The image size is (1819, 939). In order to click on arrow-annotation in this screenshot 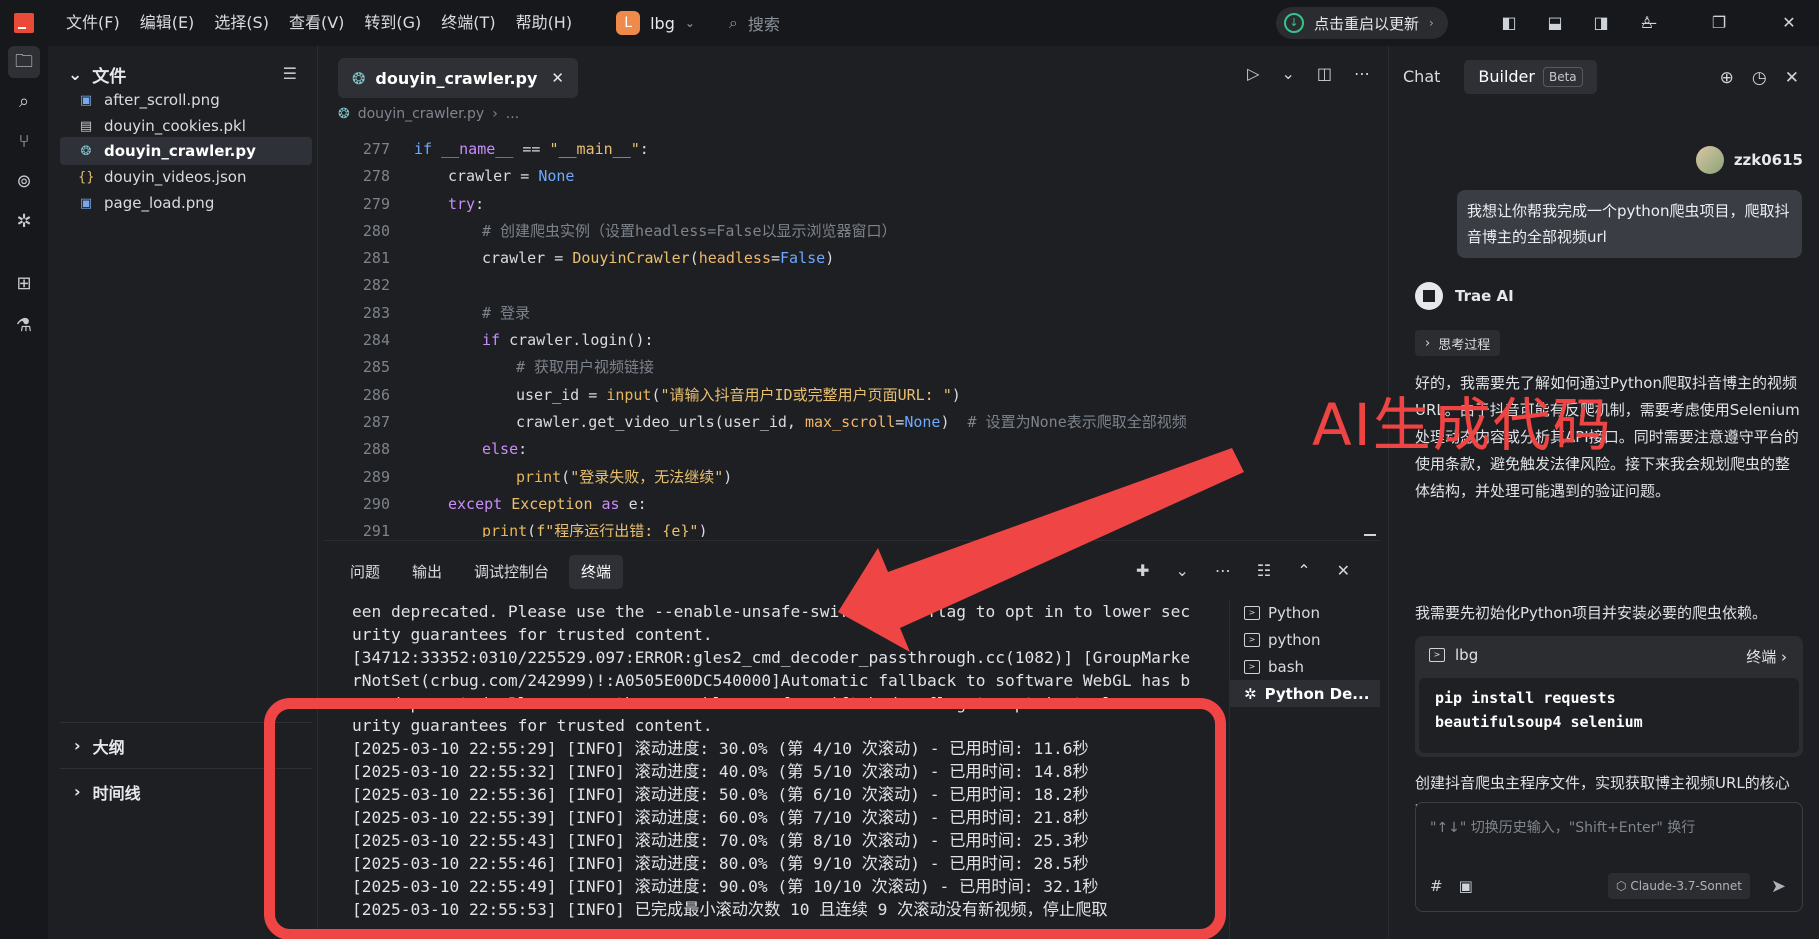, I will do `click(1041, 550)`.